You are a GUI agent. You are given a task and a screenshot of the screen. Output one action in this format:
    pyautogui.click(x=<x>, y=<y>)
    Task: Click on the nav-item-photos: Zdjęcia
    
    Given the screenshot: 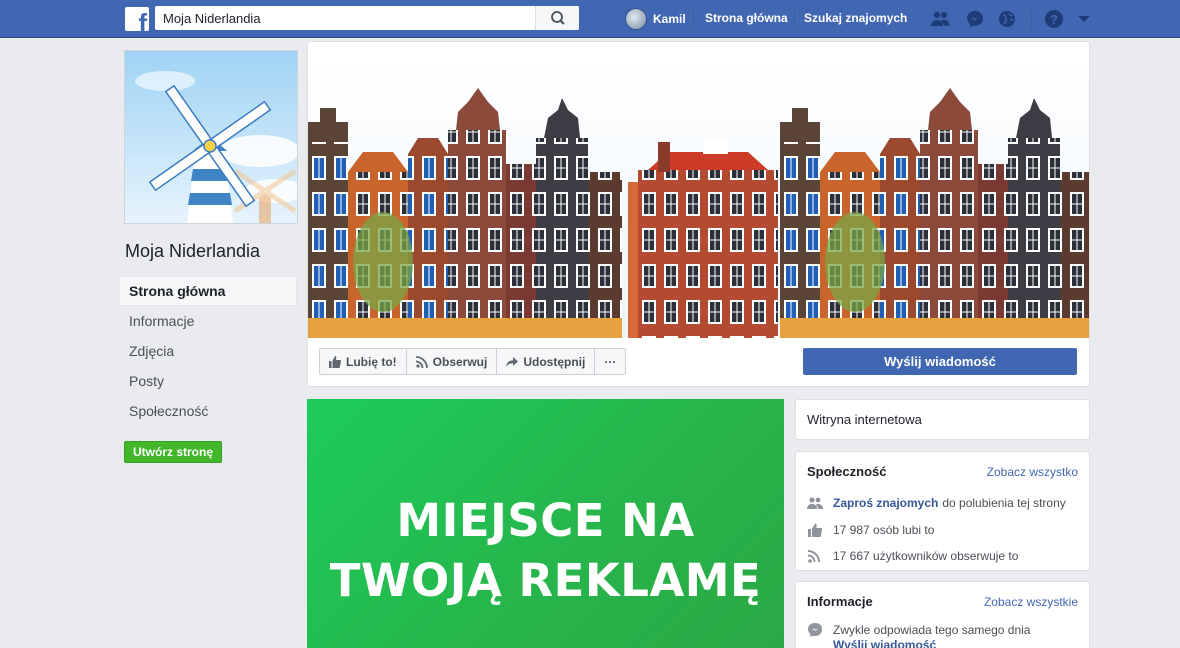 What is the action you would take?
    pyautogui.click(x=208, y=351)
    